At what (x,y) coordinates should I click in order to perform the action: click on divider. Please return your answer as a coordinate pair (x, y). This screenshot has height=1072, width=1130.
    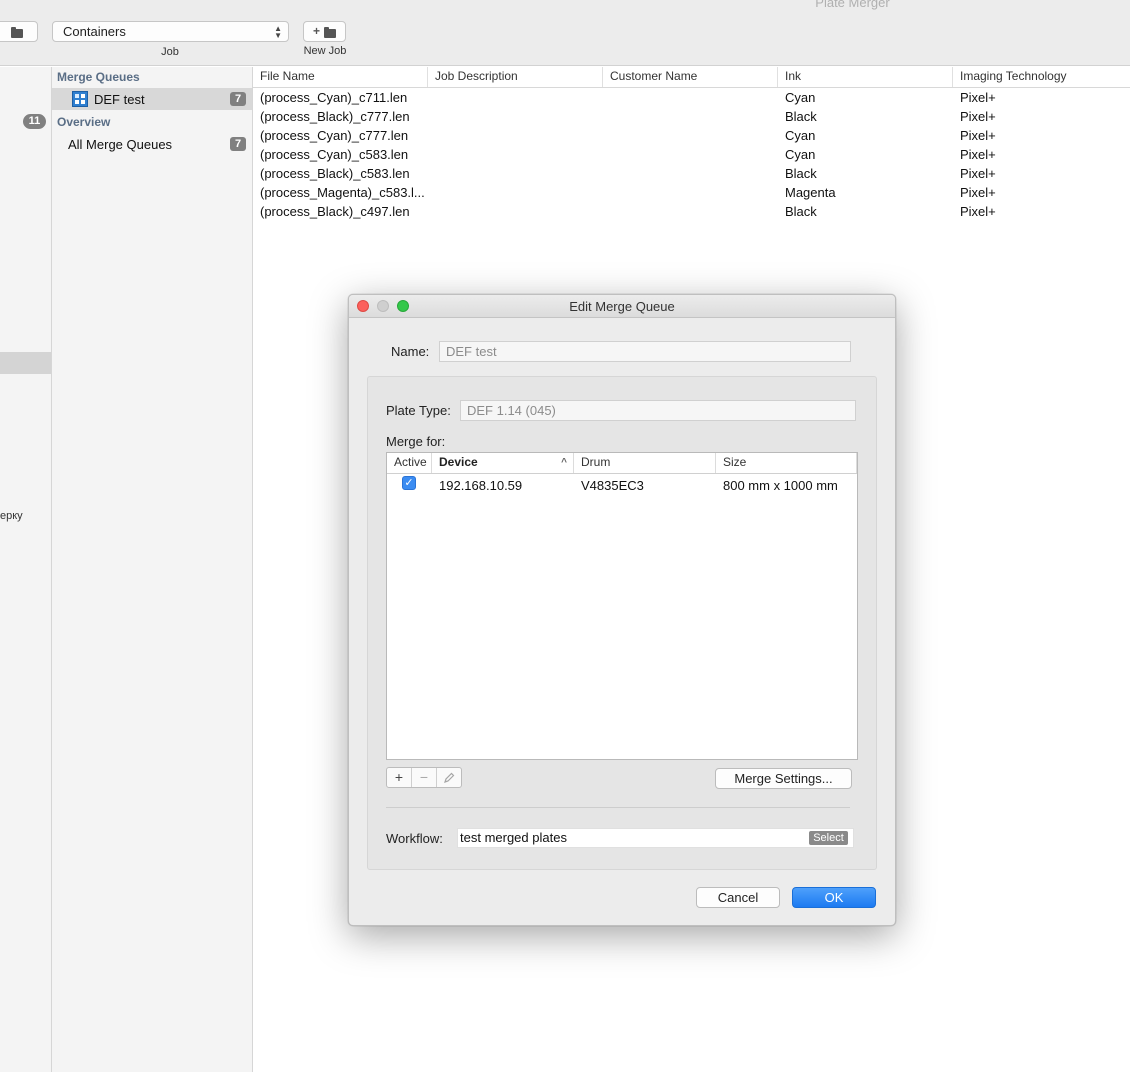
    Looking at the image, I should click on (618, 807).